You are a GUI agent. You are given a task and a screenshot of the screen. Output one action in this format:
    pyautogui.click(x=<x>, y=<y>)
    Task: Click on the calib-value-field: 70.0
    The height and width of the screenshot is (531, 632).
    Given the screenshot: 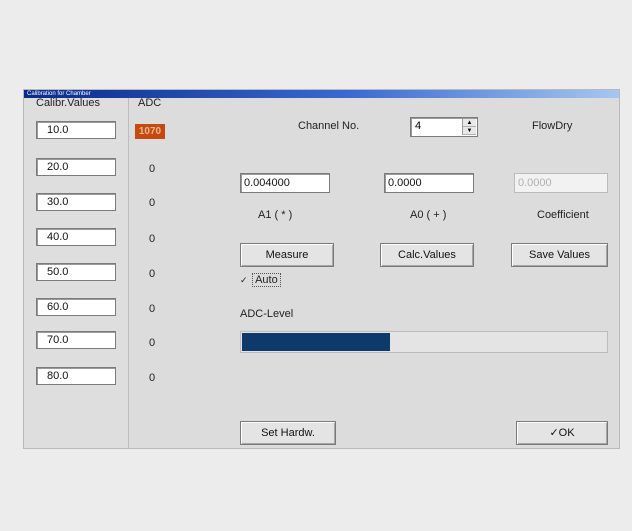 What is the action you would take?
    pyautogui.click(x=76, y=340)
    